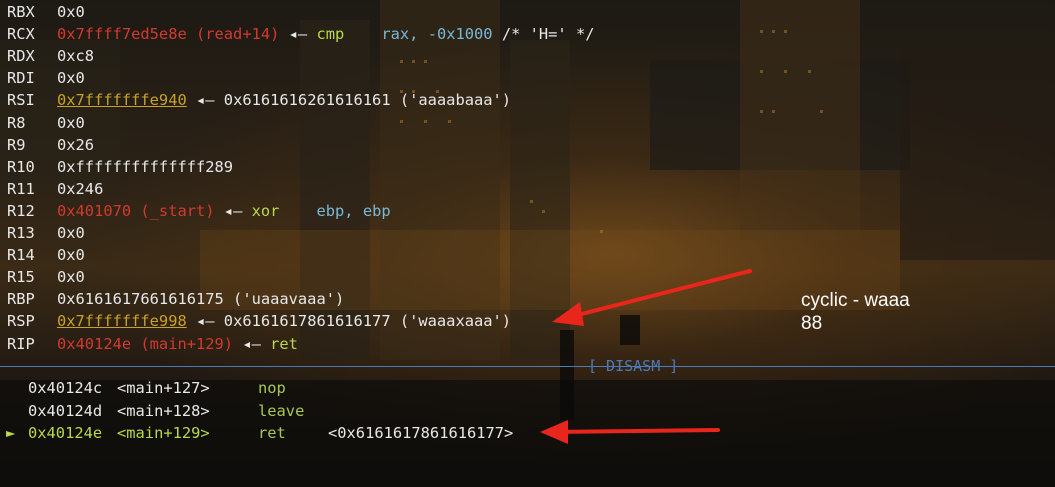 The height and width of the screenshot is (487, 1055). Describe the element at coordinates (460, 34) in the screenshot. I see `register-value-part: -0x1000` at that location.